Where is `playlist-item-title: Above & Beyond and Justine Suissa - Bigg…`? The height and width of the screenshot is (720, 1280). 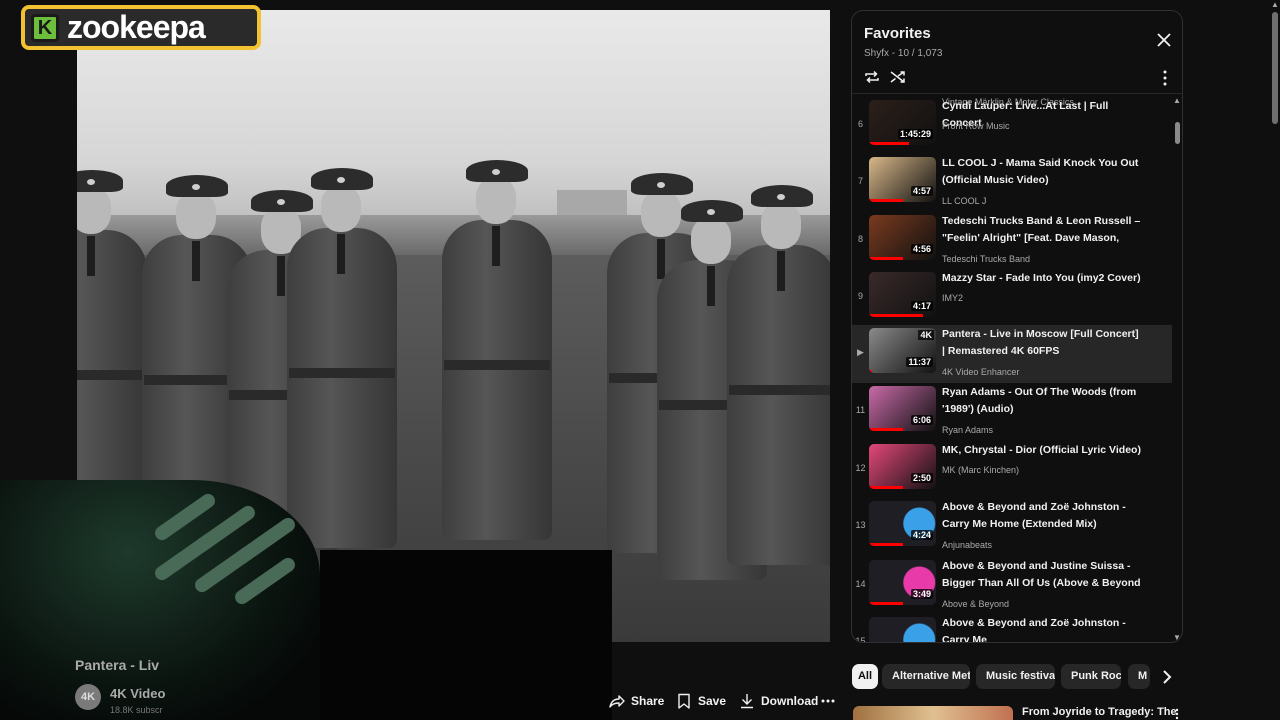 playlist-item-title: Above & Beyond and Justine Suissa - Bigg… is located at coordinates (1042, 575).